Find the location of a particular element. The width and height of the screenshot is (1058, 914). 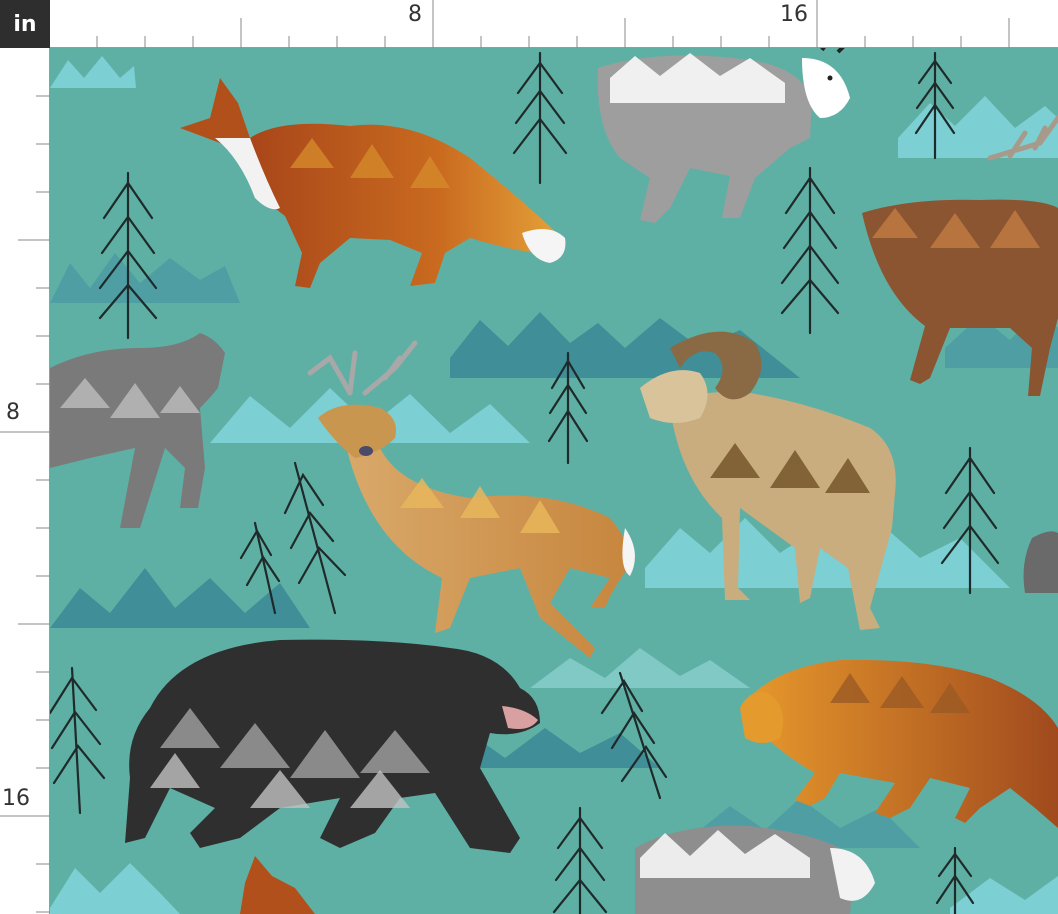

mountain-lion is located at coordinates (899, 743).